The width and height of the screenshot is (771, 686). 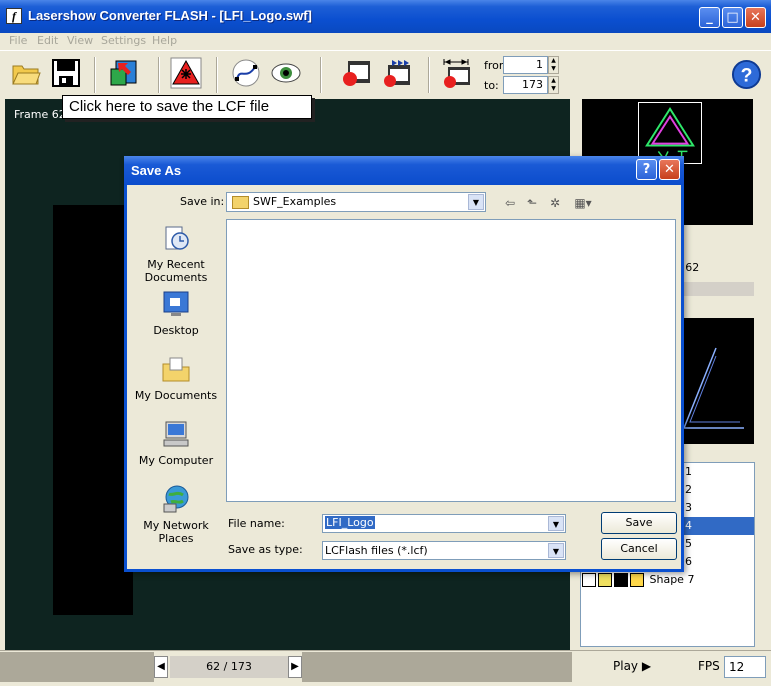 I want to click on folder-icon, so click(x=240, y=202).